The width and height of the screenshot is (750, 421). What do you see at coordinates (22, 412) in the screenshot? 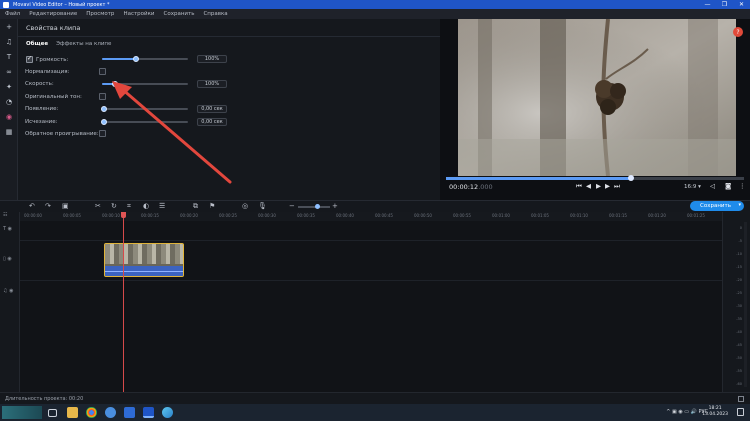
I see `start-button` at bounding box center [22, 412].